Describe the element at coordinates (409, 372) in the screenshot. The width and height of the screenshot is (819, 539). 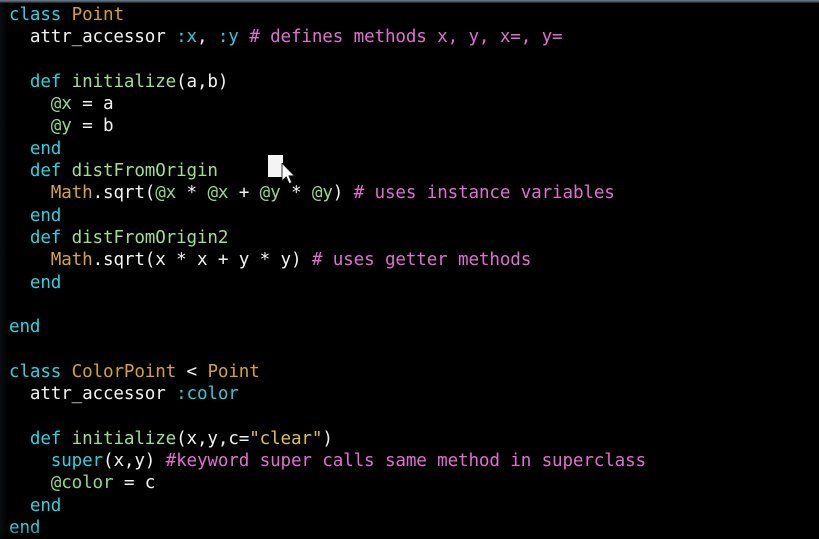
I see `code-line: class ColorPoint < Point` at that location.